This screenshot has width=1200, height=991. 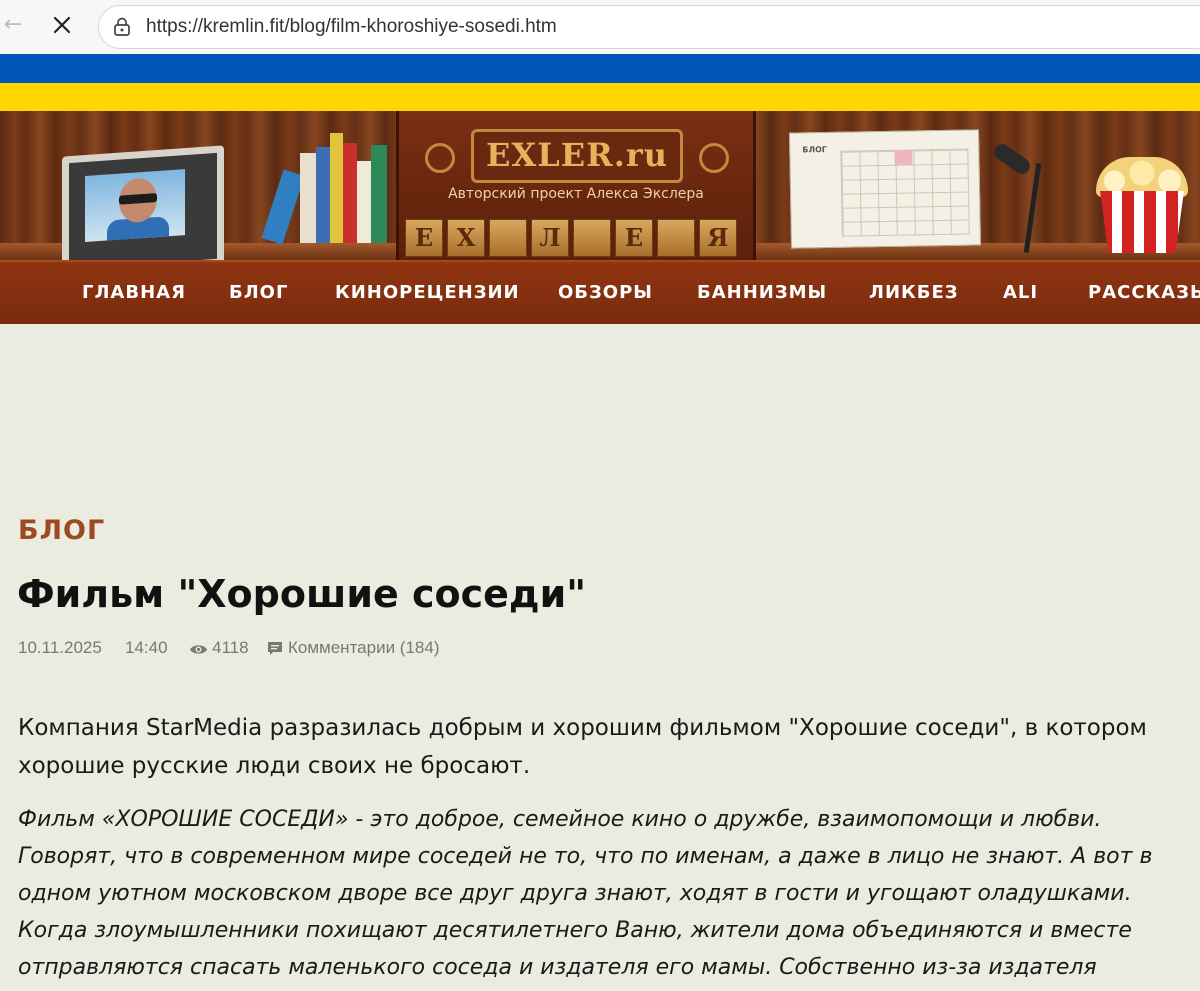 What do you see at coordinates (885, 189) in the screenshot?
I see `calendar-decoration: БЛОГ` at bounding box center [885, 189].